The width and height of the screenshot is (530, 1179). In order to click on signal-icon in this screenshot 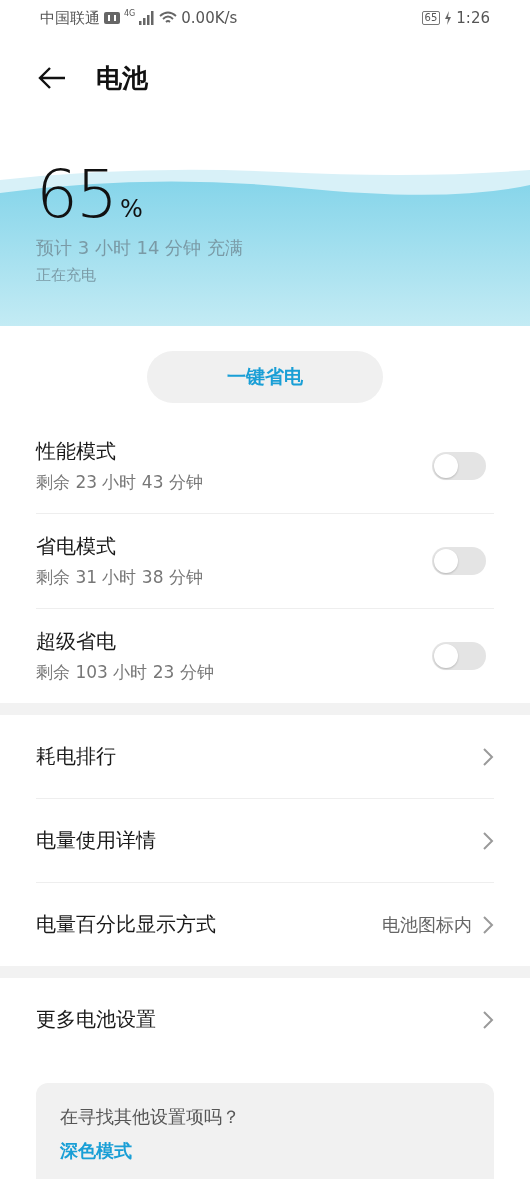, I will do `click(147, 18)`.